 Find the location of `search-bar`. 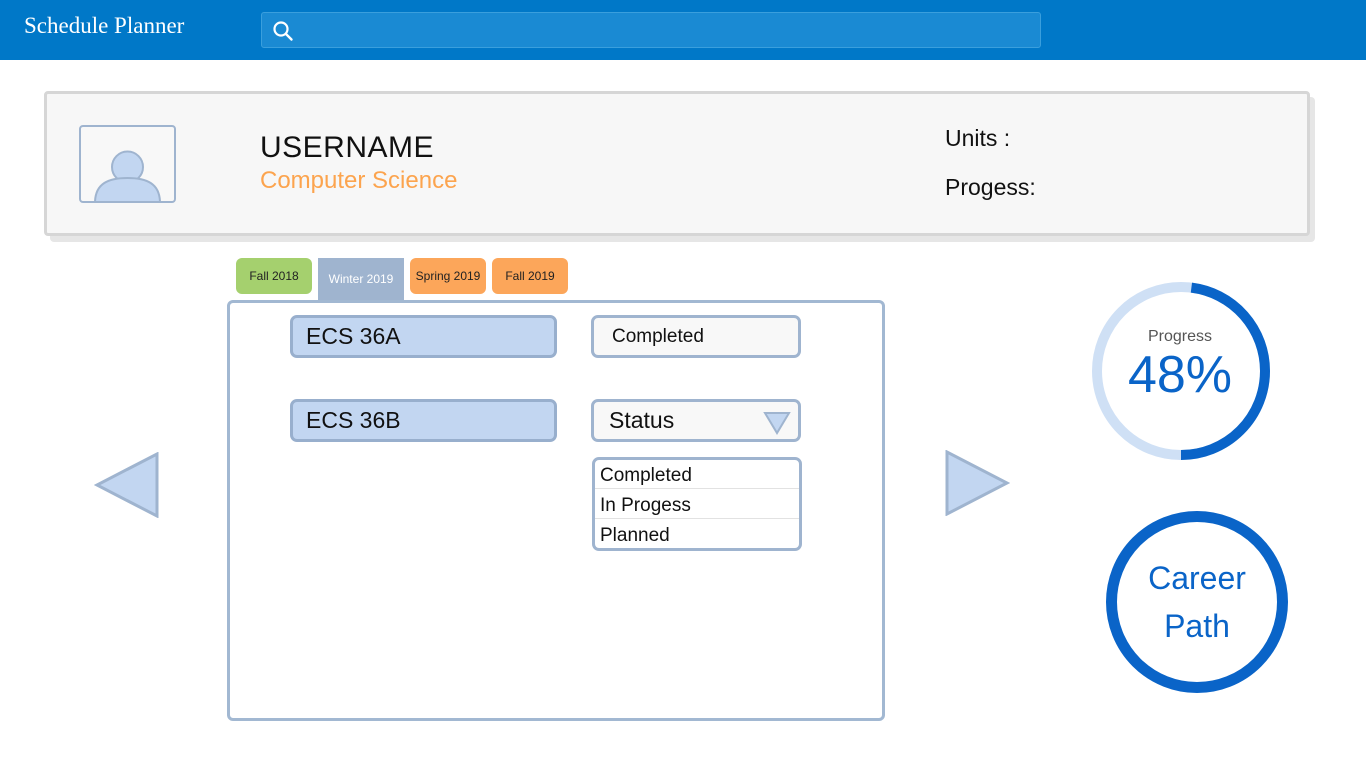

search-bar is located at coordinates (651, 30).